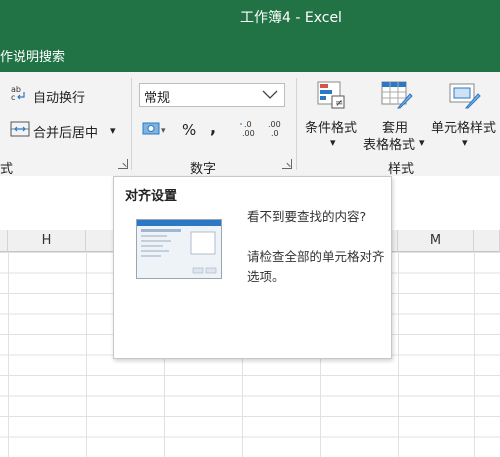 The image size is (500, 457). What do you see at coordinates (465, 142) in the screenshot?
I see `cell-styles-dropdown-icon: ▾` at bounding box center [465, 142].